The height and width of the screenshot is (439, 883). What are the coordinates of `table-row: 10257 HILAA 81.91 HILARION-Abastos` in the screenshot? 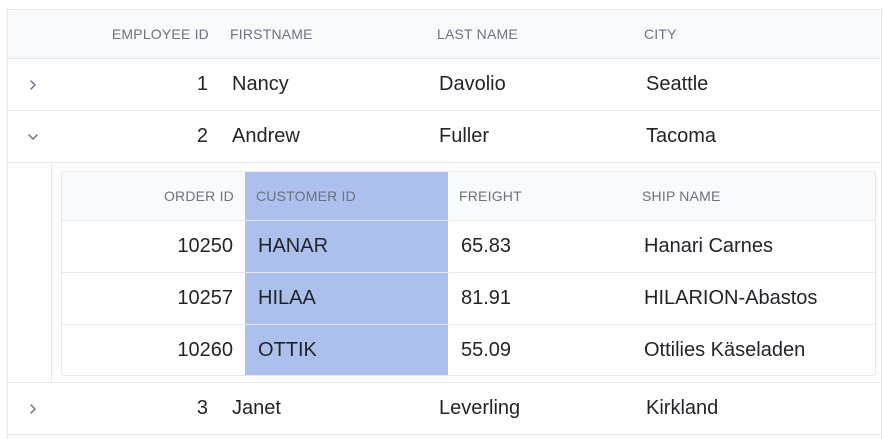 It's located at (468, 299).